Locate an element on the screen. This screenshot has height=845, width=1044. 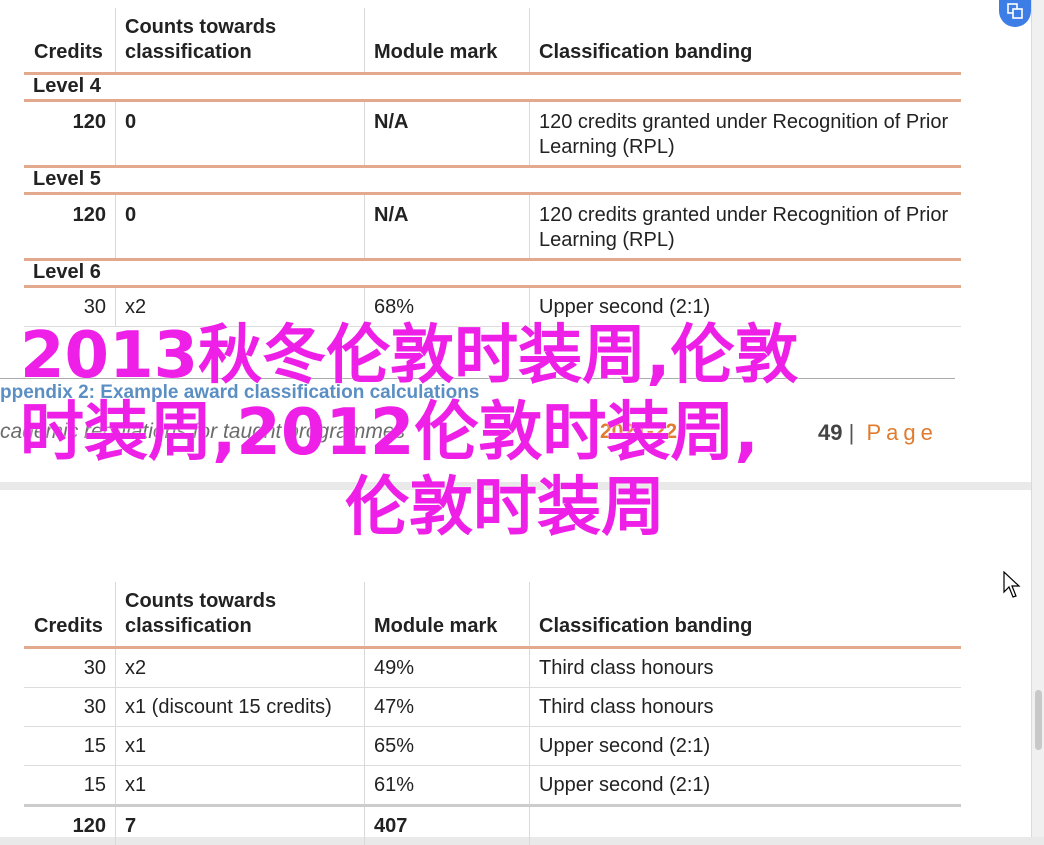
translate-icon is located at coordinates (1015, 13).